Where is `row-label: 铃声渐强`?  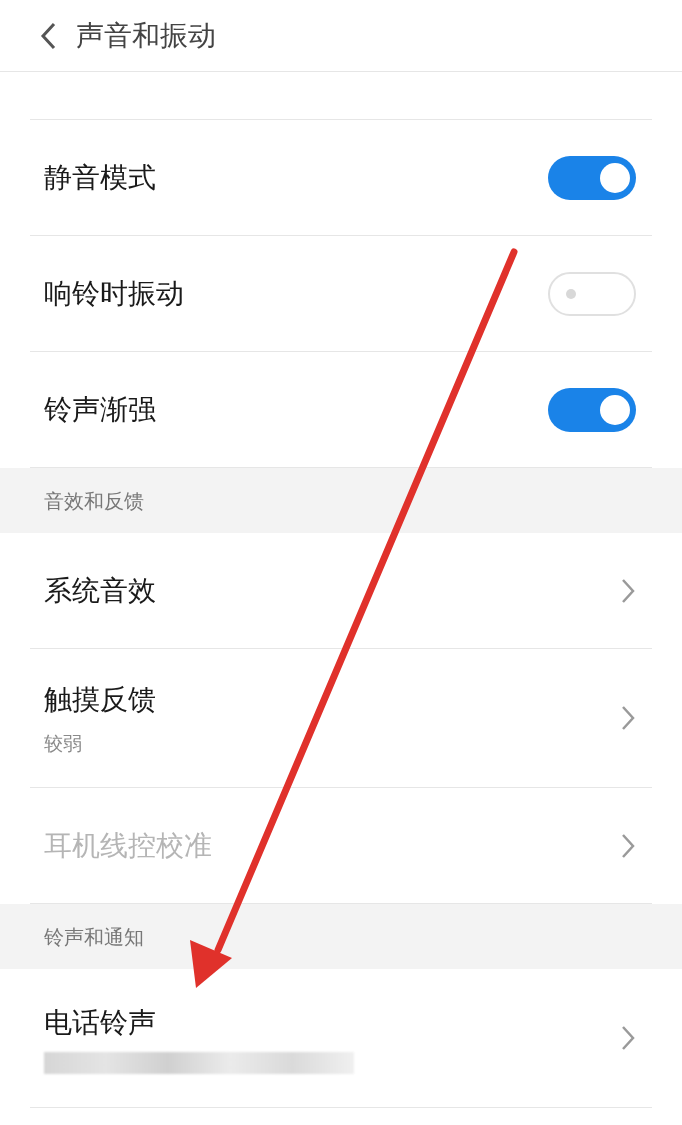 row-label: 铃声渐强 is located at coordinates (100, 409).